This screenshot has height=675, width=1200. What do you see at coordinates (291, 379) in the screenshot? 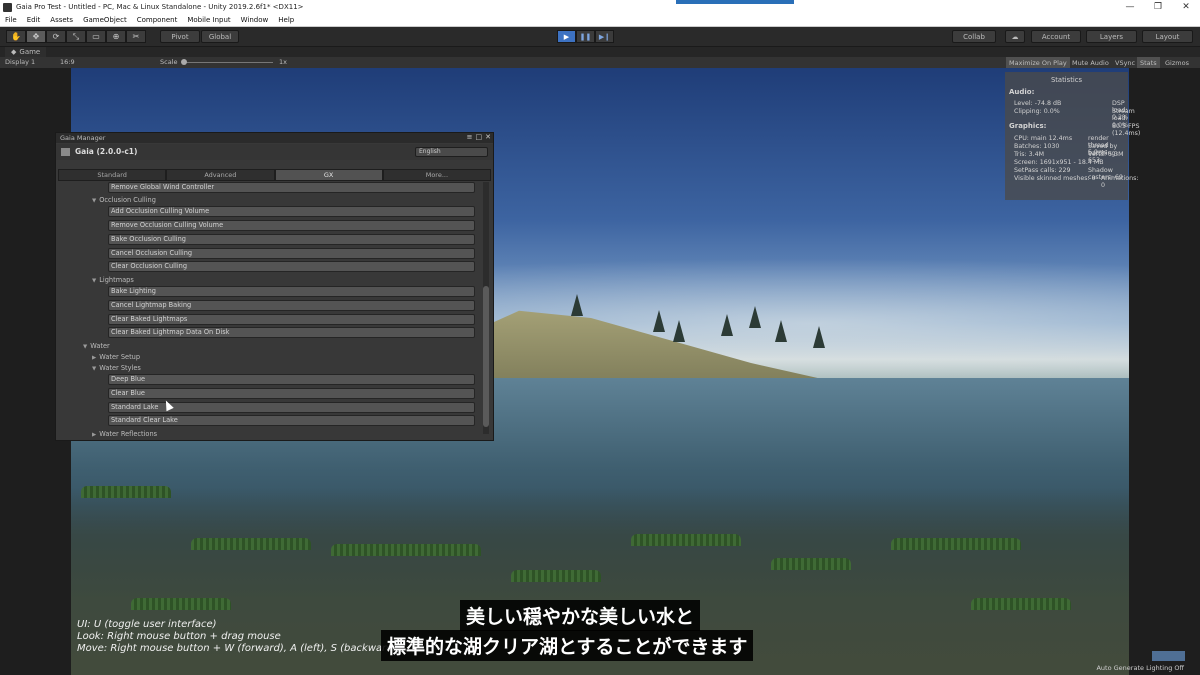
I see `deep-blue-button: Deep Blue` at bounding box center [291, 379].